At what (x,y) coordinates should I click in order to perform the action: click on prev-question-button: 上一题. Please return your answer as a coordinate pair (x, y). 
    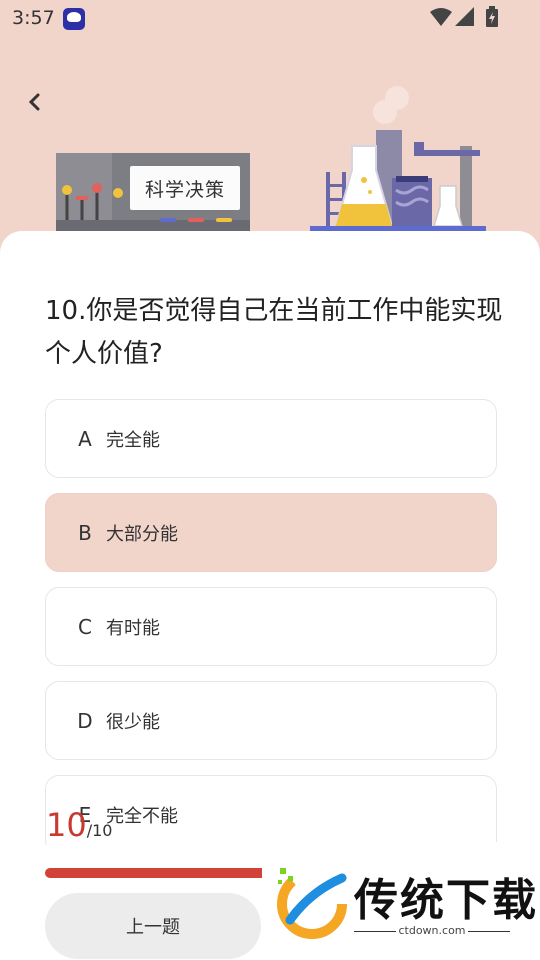
    Looking at the image, I should click on (153, 926).